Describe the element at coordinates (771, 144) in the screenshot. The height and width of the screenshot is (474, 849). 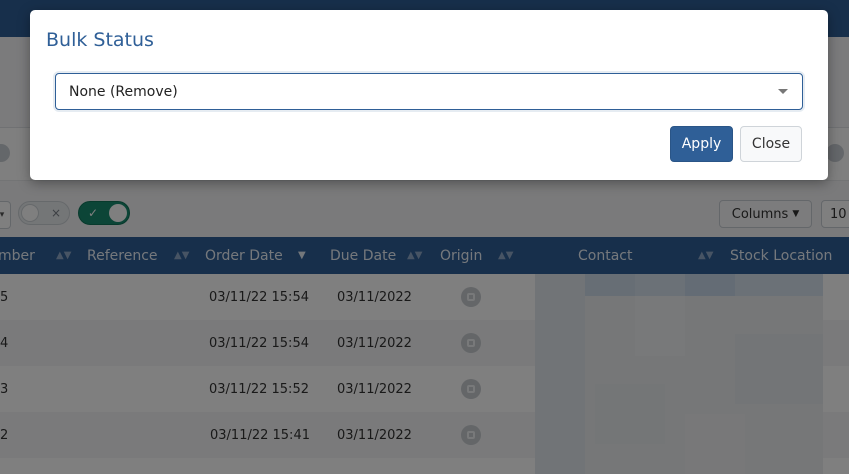
I see `close-button: Close` at that location.